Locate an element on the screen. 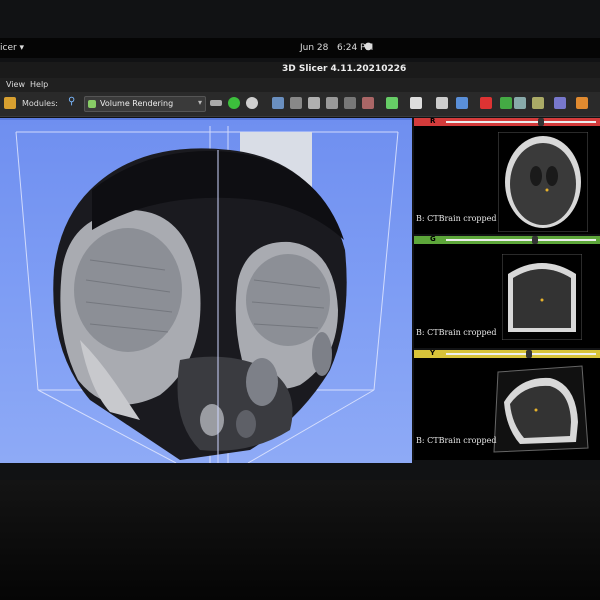  slice-tag-red: R is located at coordinates (433, 121).